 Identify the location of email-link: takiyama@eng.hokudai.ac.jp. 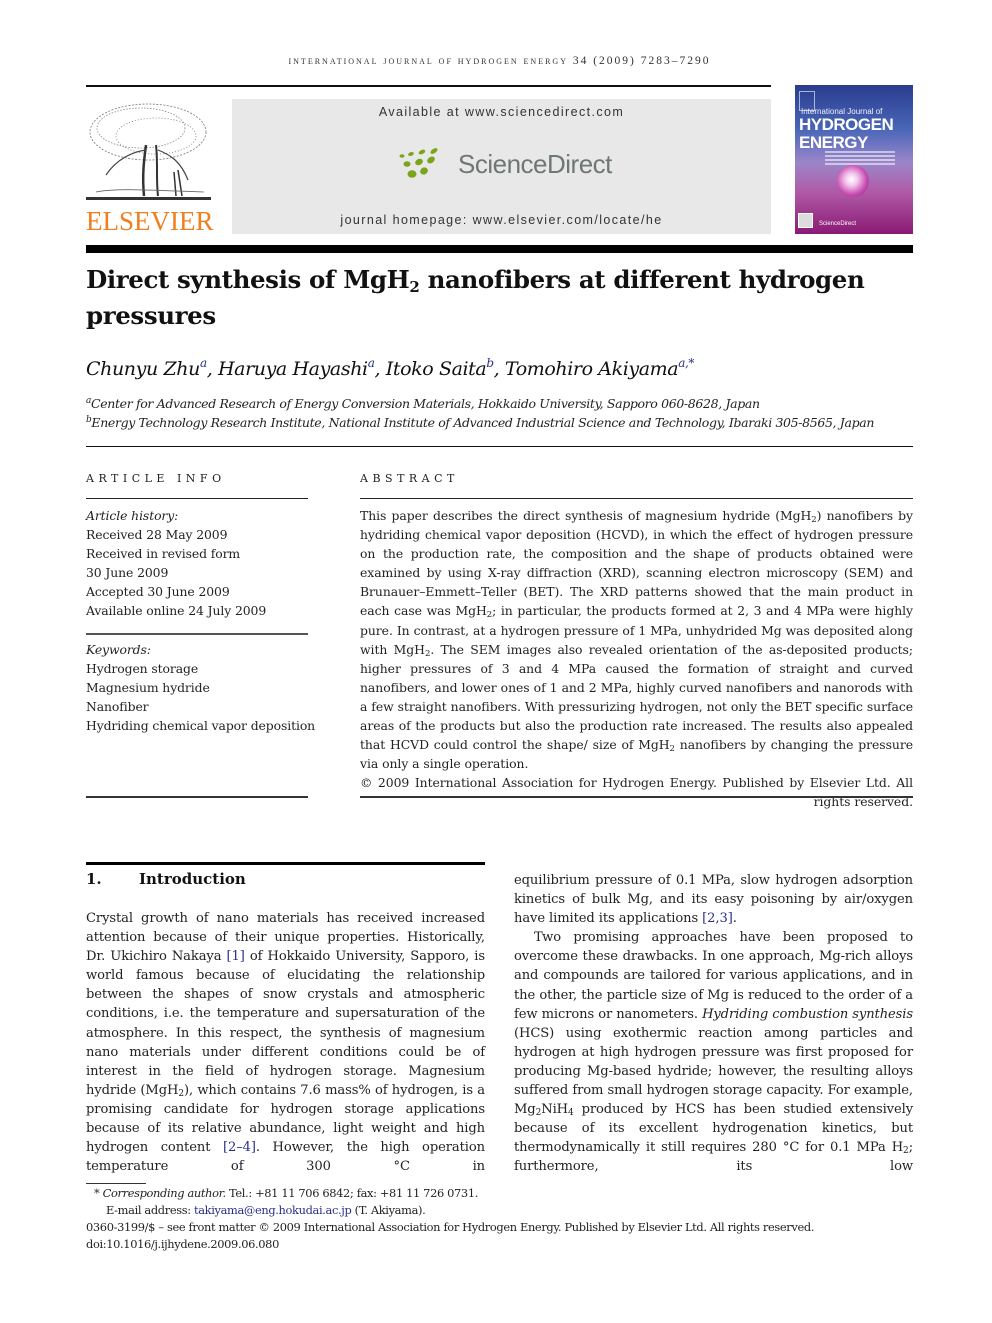
(273, 1210).